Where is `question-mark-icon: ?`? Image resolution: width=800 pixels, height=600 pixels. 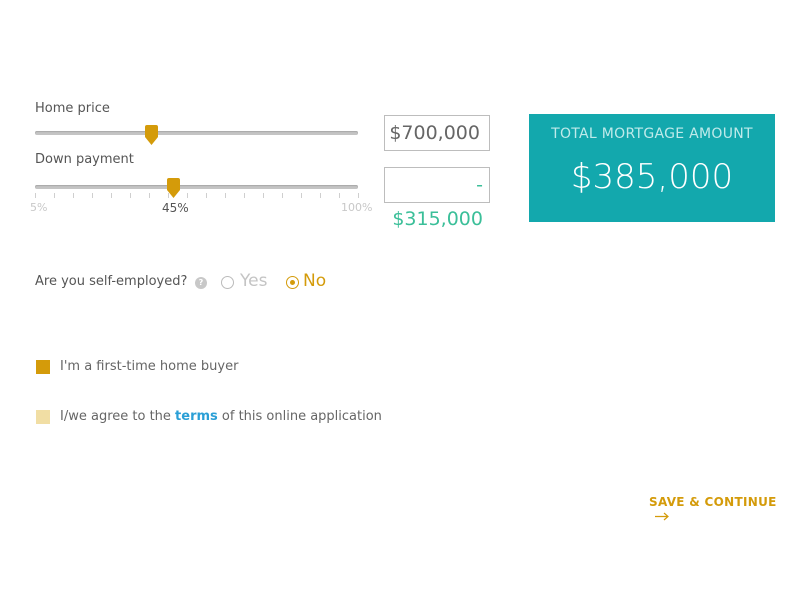 question-mark-icon: ? is located at coordinates (201, 283).